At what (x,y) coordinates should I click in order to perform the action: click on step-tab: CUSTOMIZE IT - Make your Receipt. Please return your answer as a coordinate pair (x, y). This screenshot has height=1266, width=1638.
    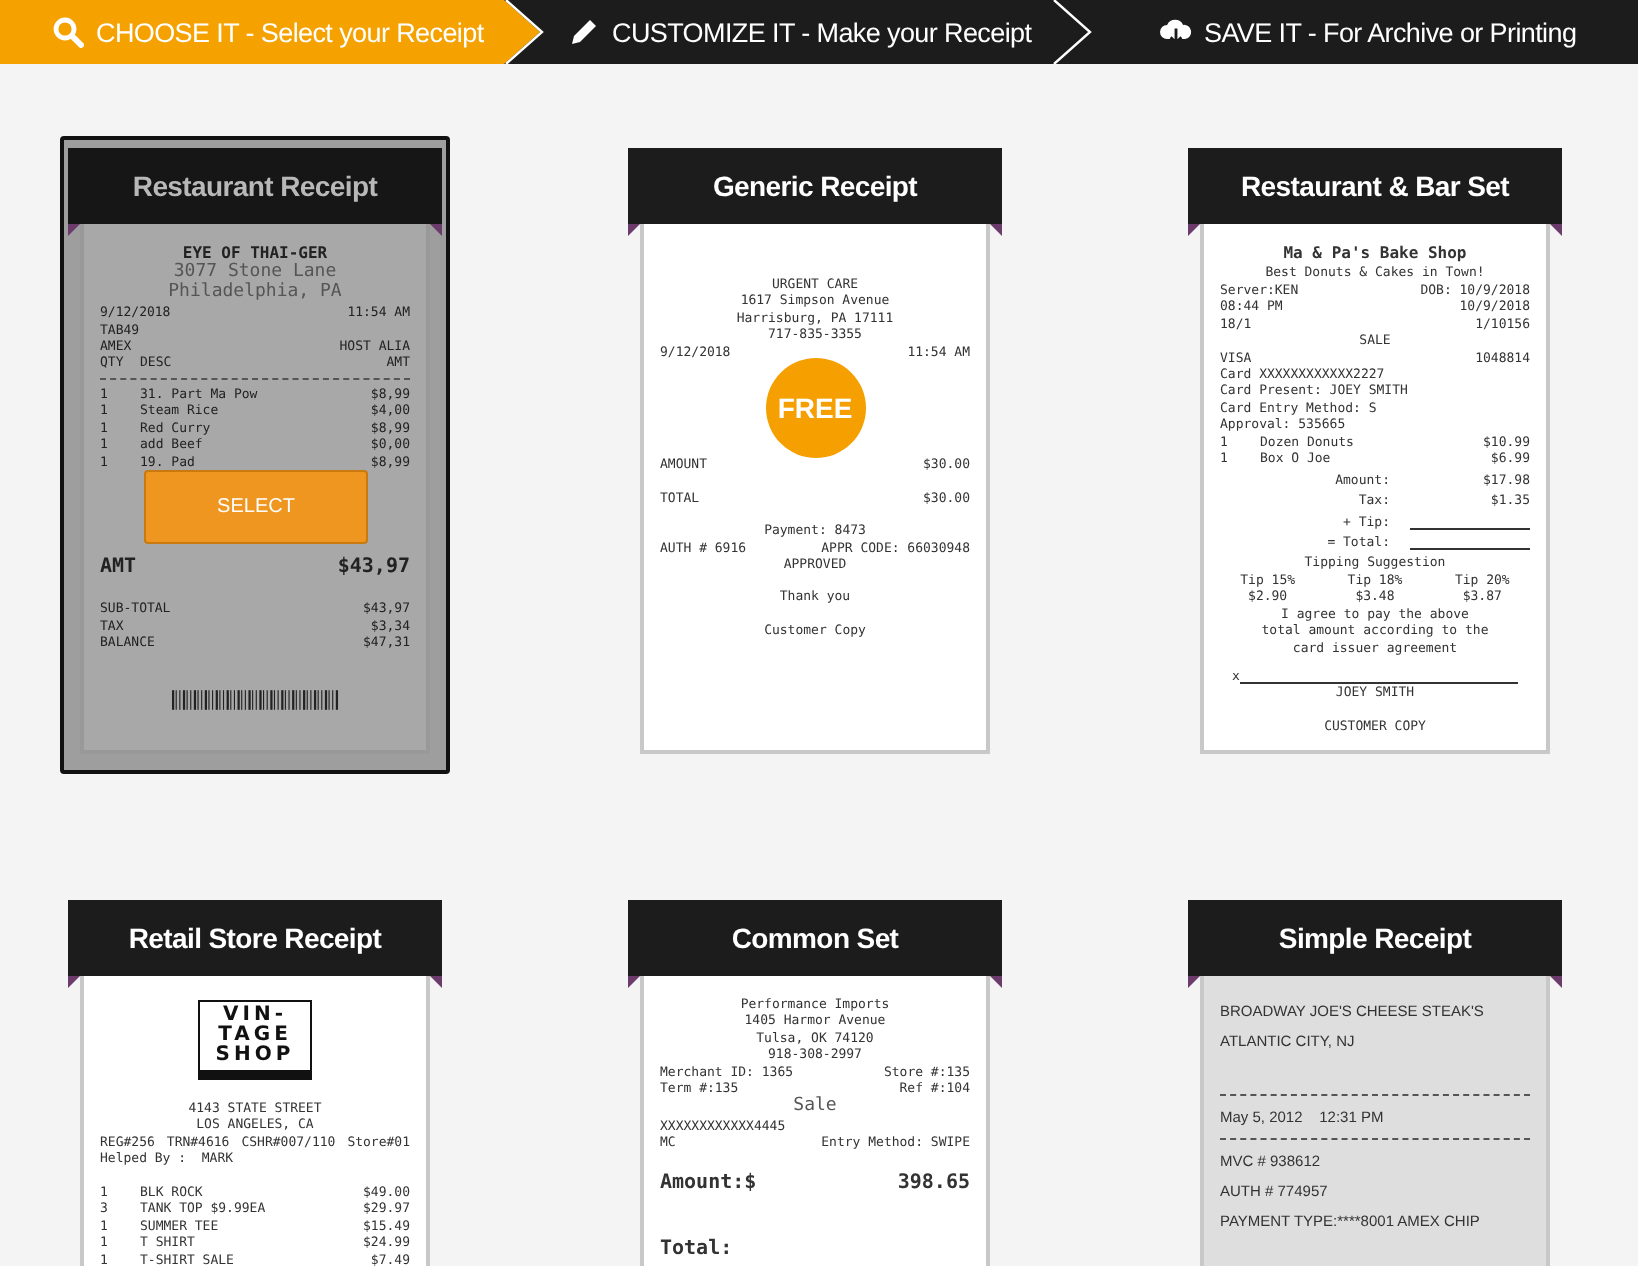
    Looking at the image, I should click on (818, 32).